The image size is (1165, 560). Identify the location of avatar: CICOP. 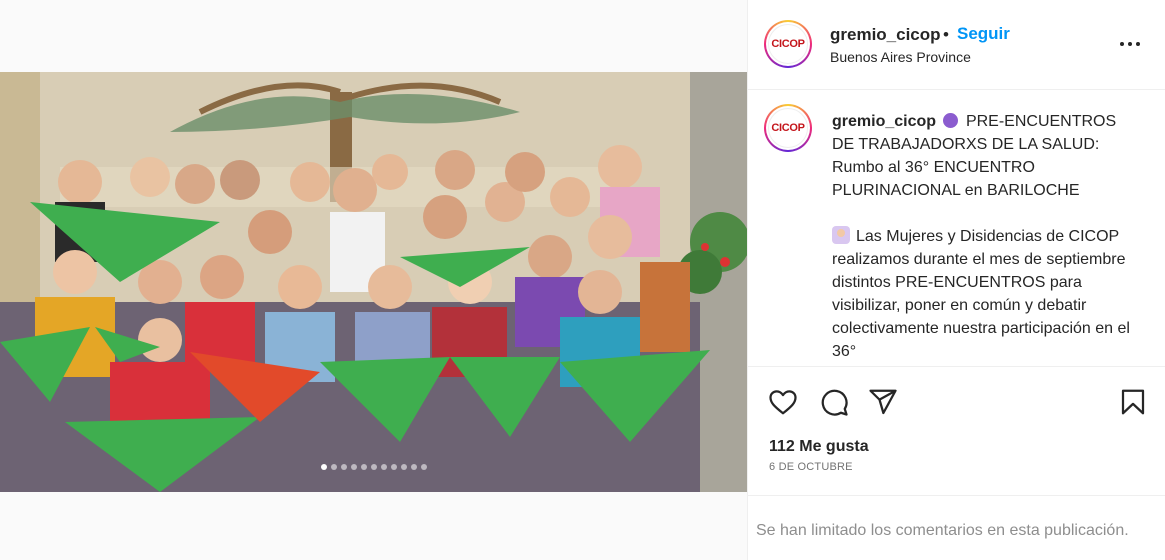
(788, 44).